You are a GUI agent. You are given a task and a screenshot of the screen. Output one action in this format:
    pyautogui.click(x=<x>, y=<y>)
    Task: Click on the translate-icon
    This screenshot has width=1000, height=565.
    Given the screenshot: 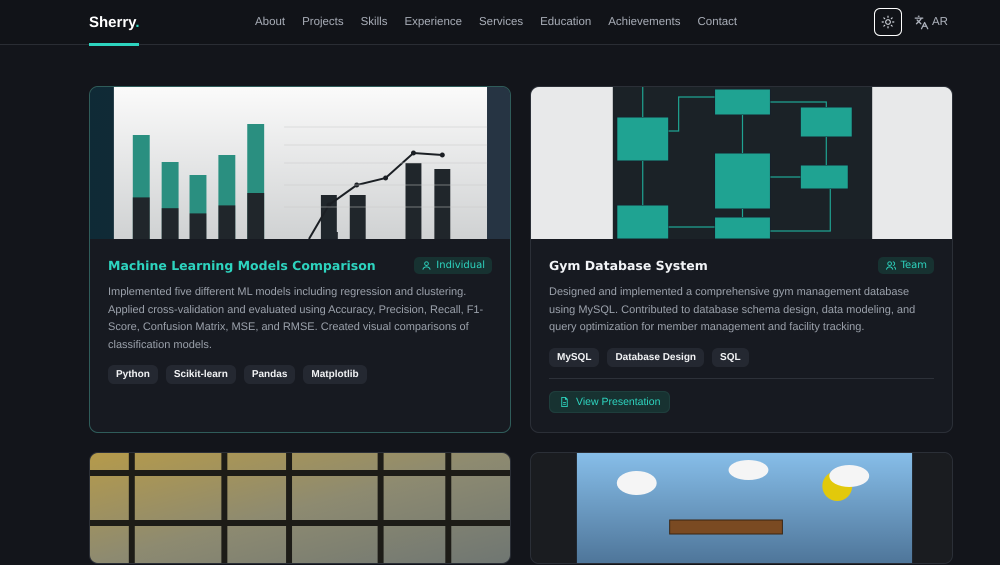 What is the action you would take?
    pyautogui.click(x=922, y=22)
    